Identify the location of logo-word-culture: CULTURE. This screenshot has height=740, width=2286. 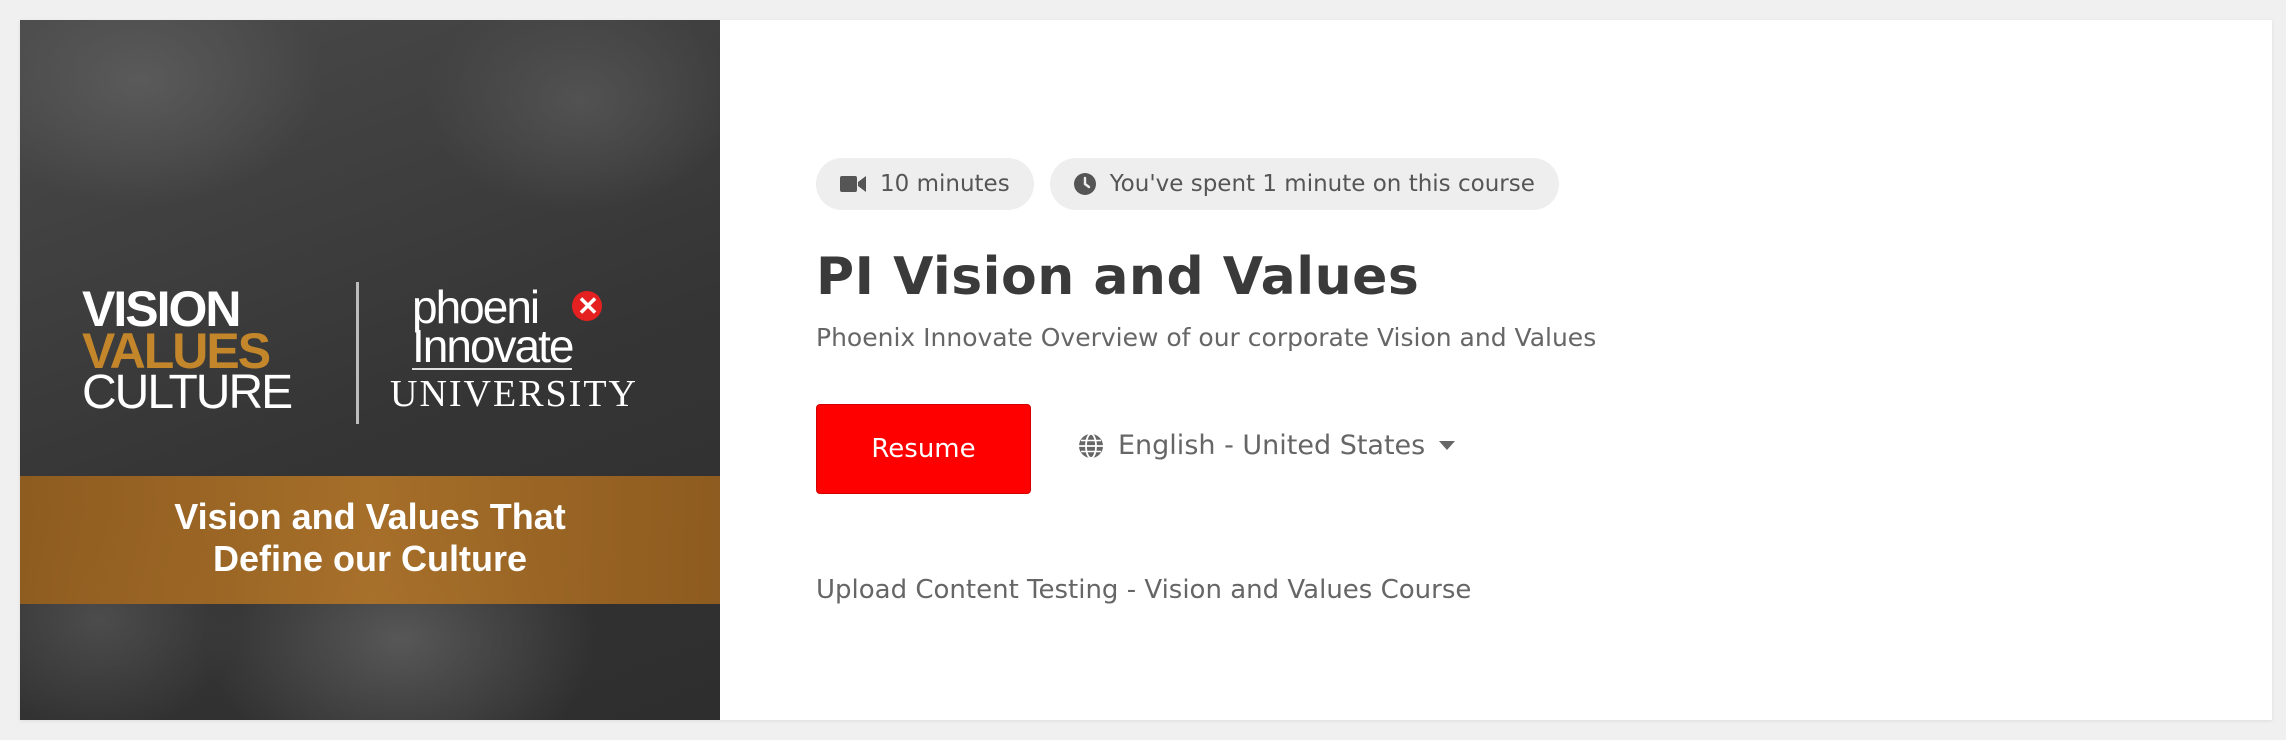
(187, 392).